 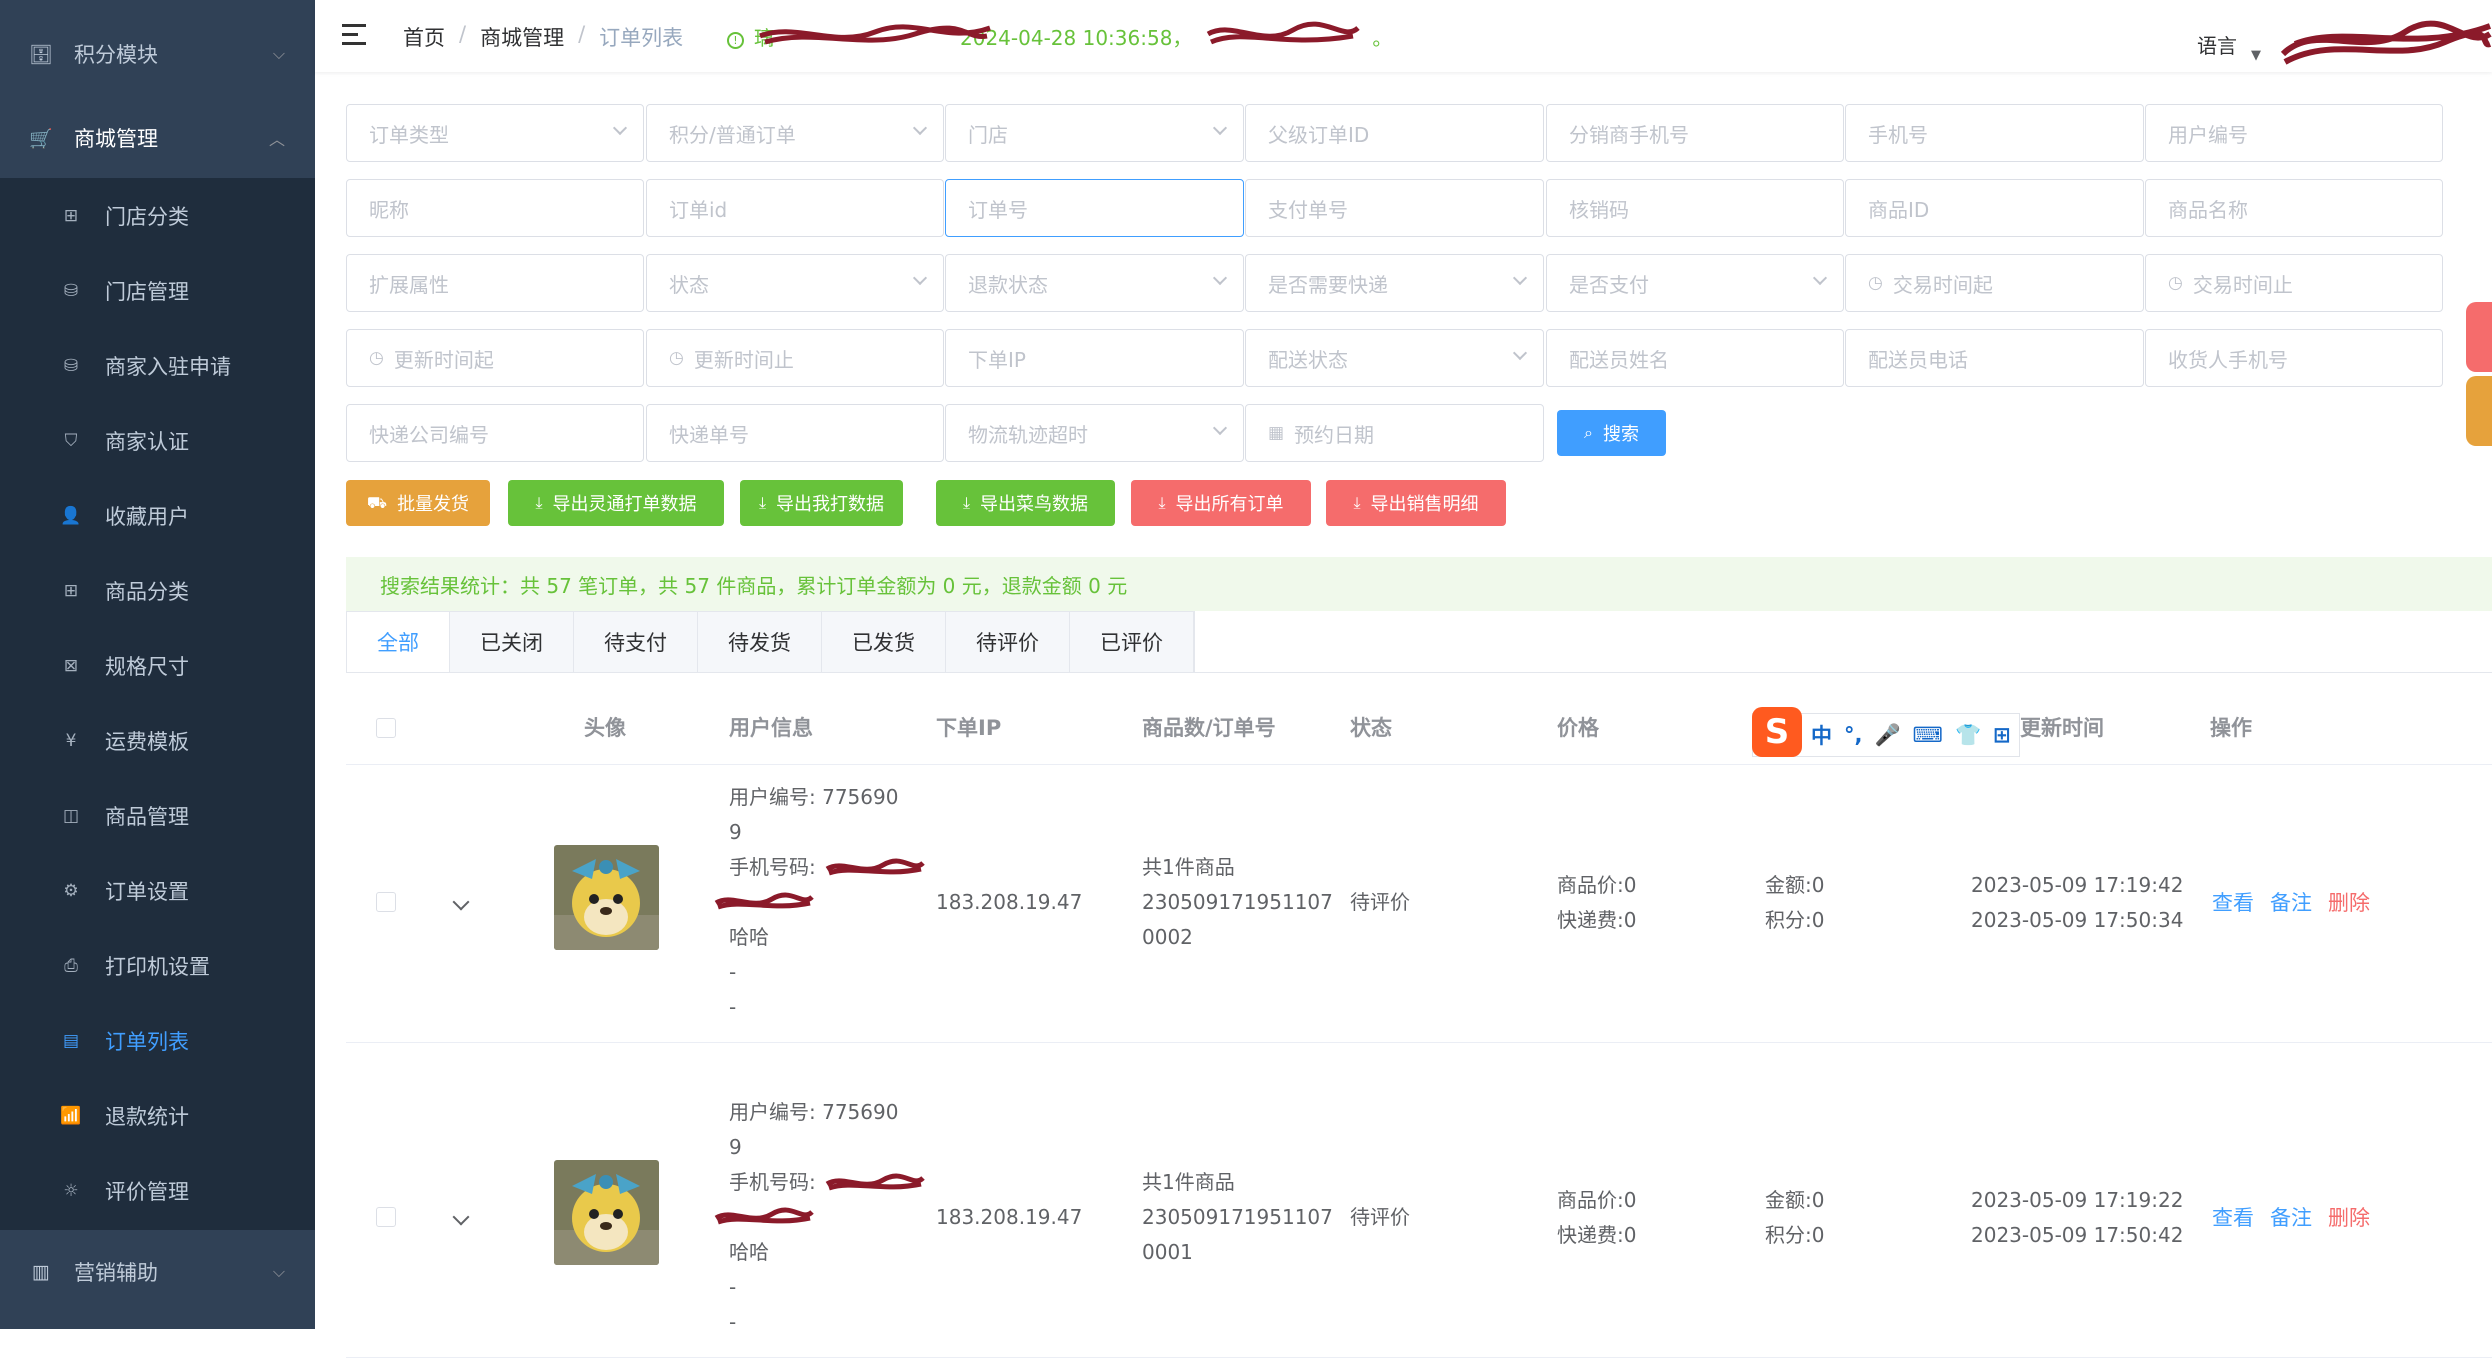 I want to click on export-lingtong-button: ⤓ 导出灵通打单数据, so click(x=616, y=503).